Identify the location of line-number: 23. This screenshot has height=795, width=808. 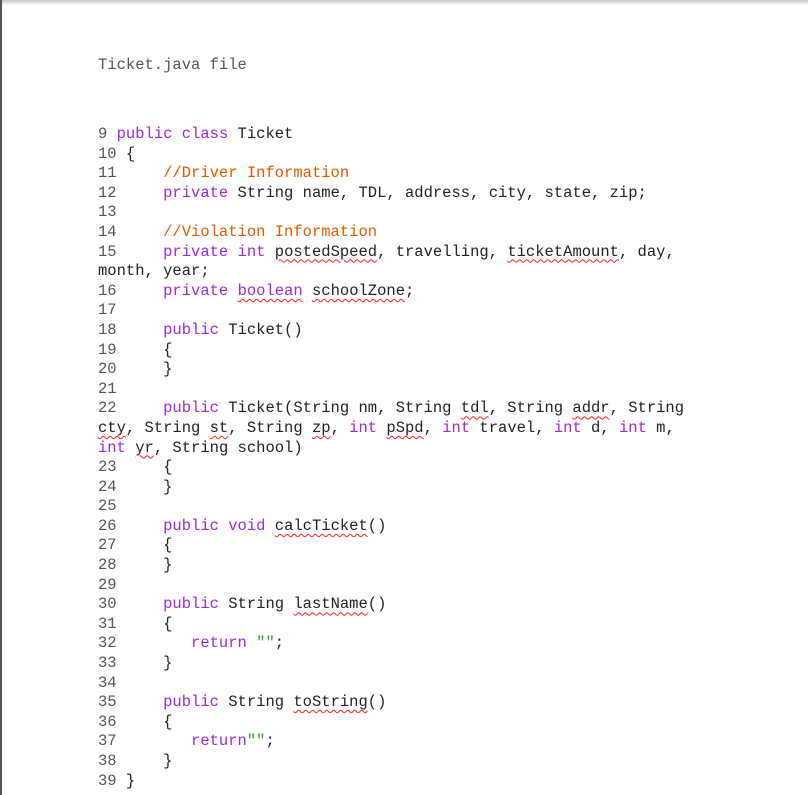
(107, 467).